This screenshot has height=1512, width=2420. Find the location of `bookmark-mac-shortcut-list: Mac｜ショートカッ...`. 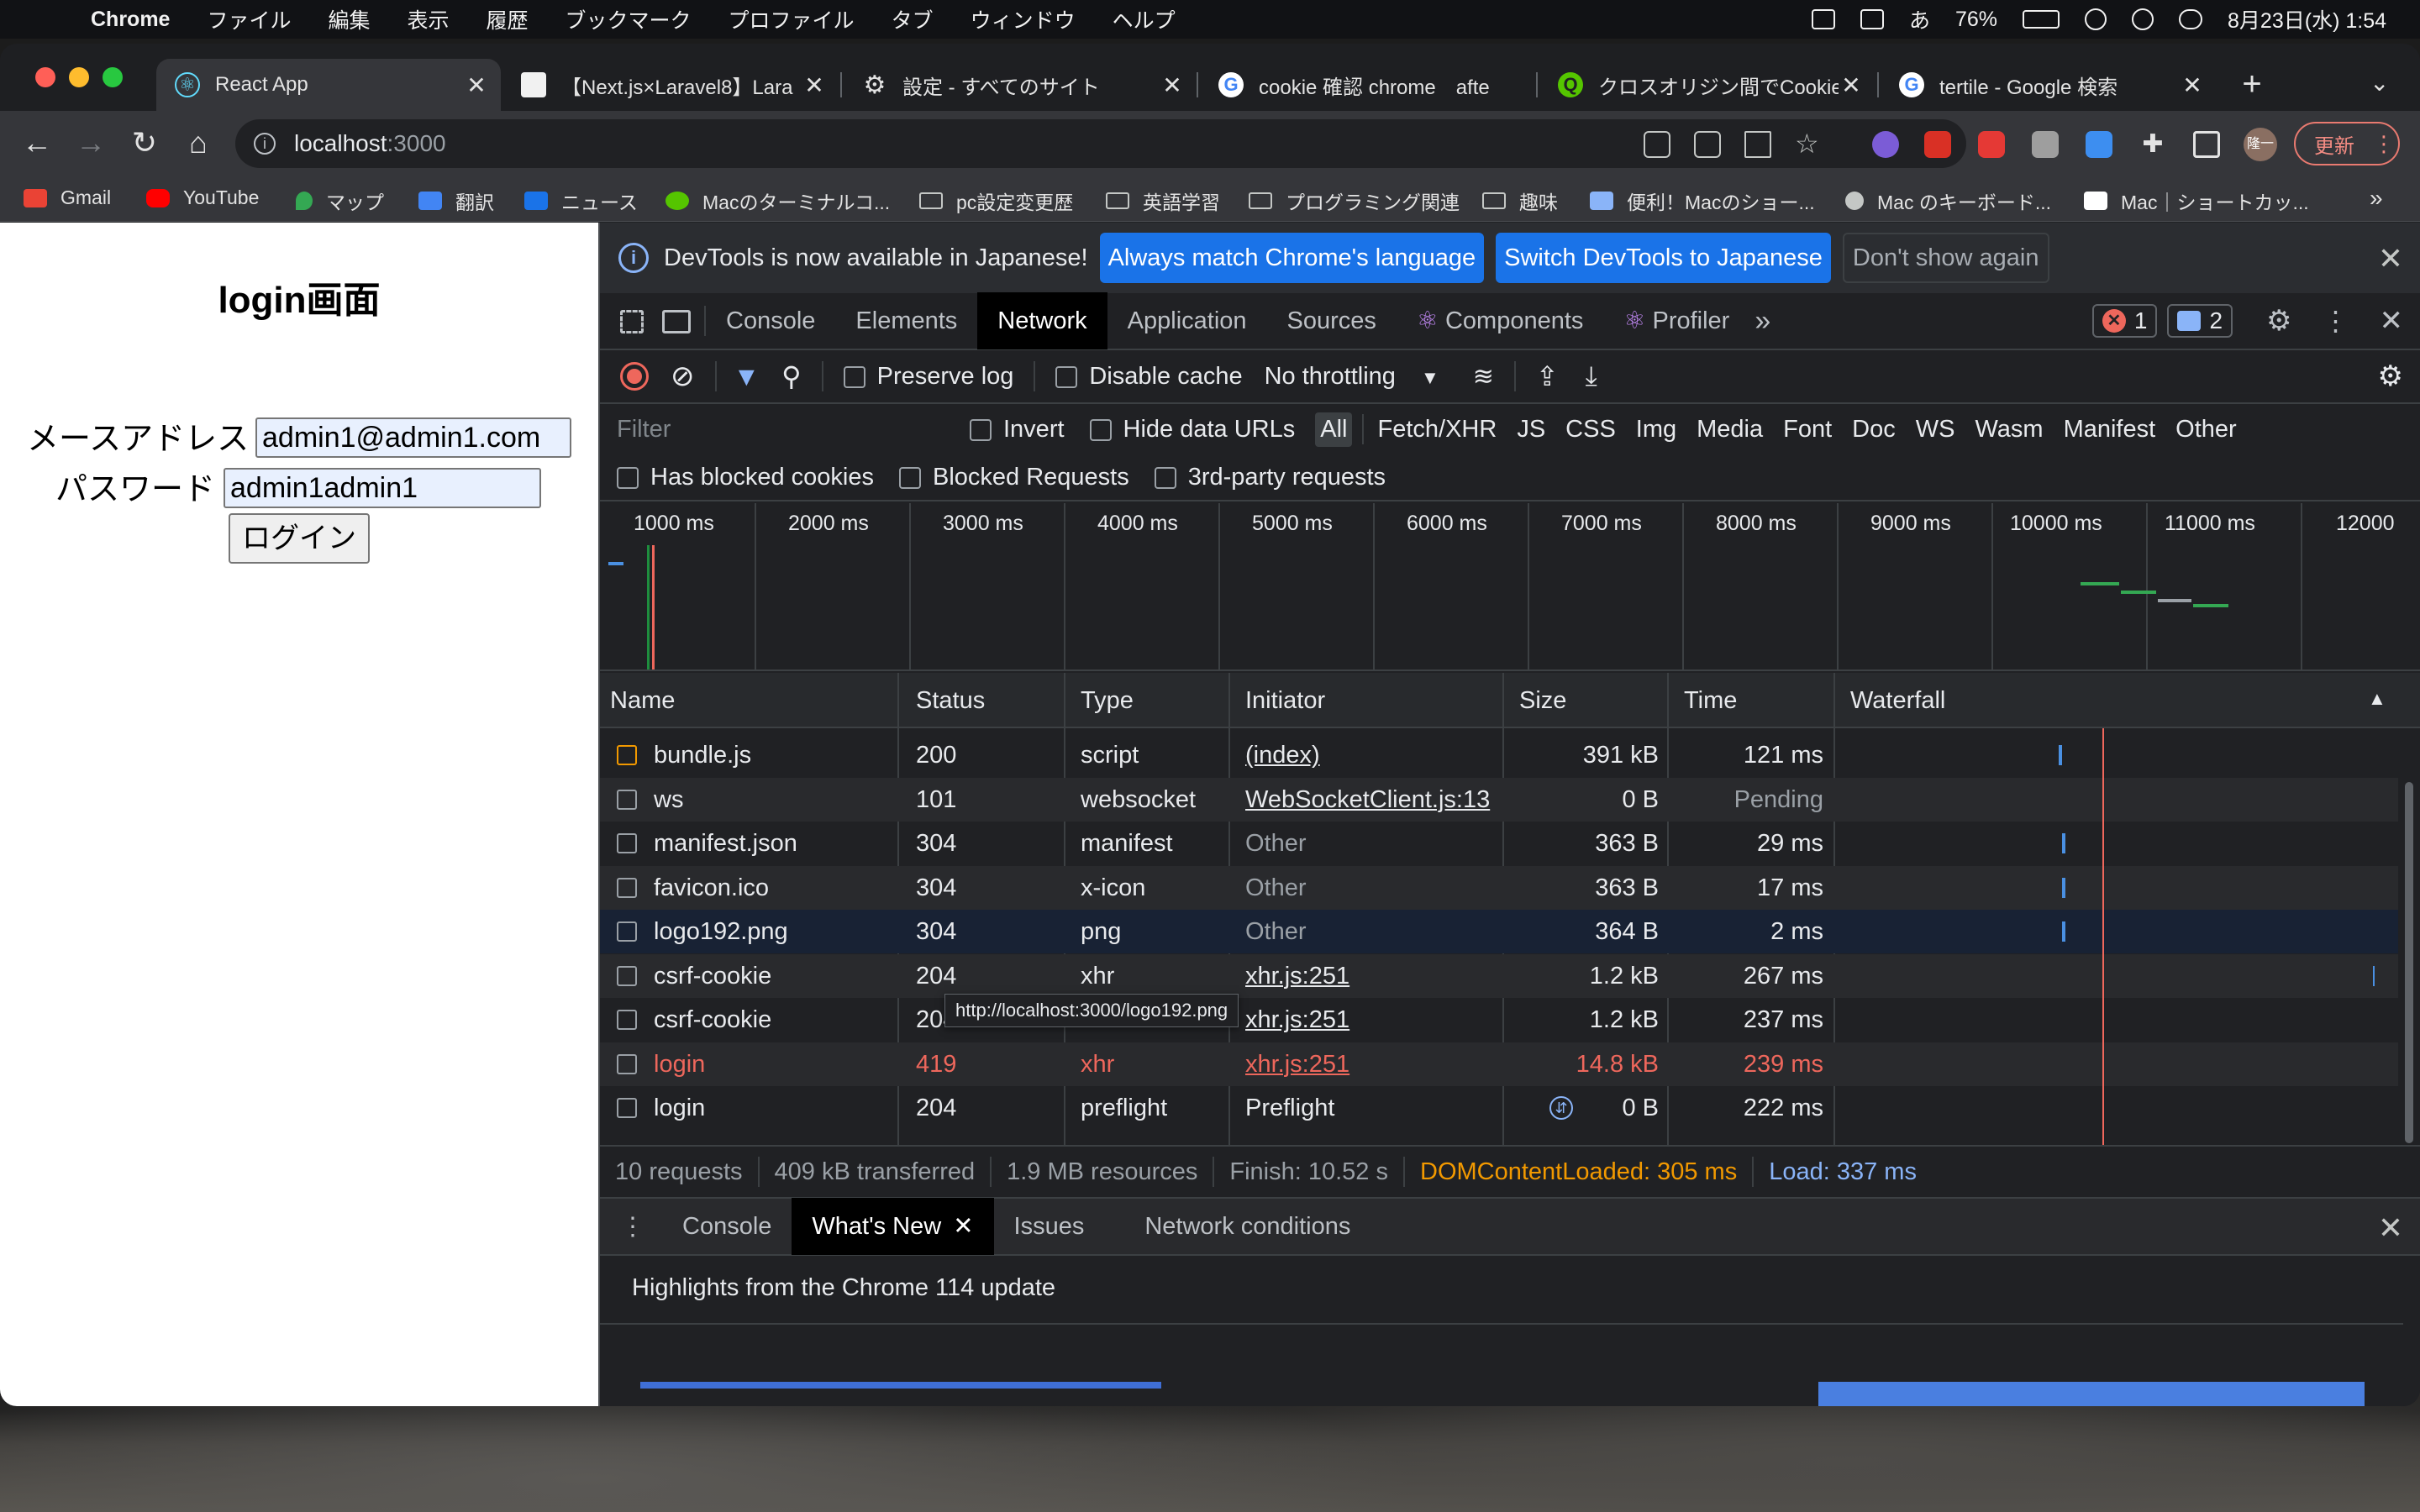

bookmark-mac-shortcut-list: Mac｜ショートカッ... is located at coordinates (2196, 200).